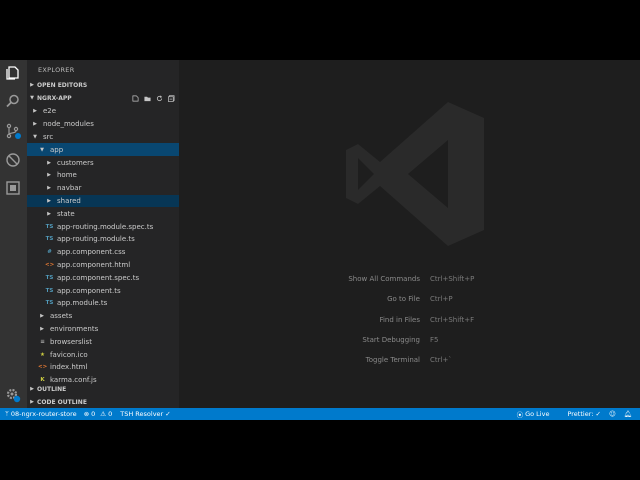  I want to click on tree-item-label: app-routing.module.ts, so click(96, 239).